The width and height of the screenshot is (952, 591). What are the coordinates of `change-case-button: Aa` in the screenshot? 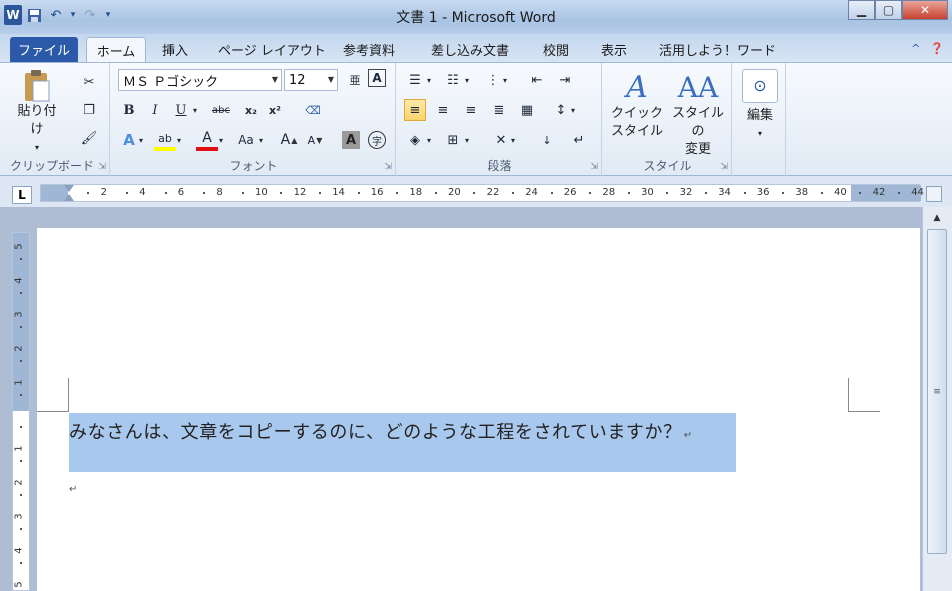 It's located at (246, 140).